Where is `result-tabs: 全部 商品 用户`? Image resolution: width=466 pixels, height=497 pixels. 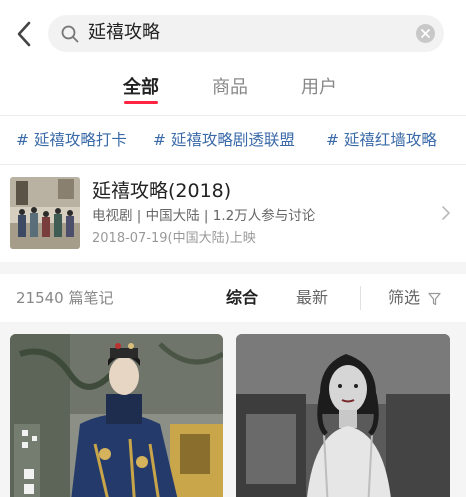
result-tabs: 全部 商品 用户 is located at coordinates (233, 91).